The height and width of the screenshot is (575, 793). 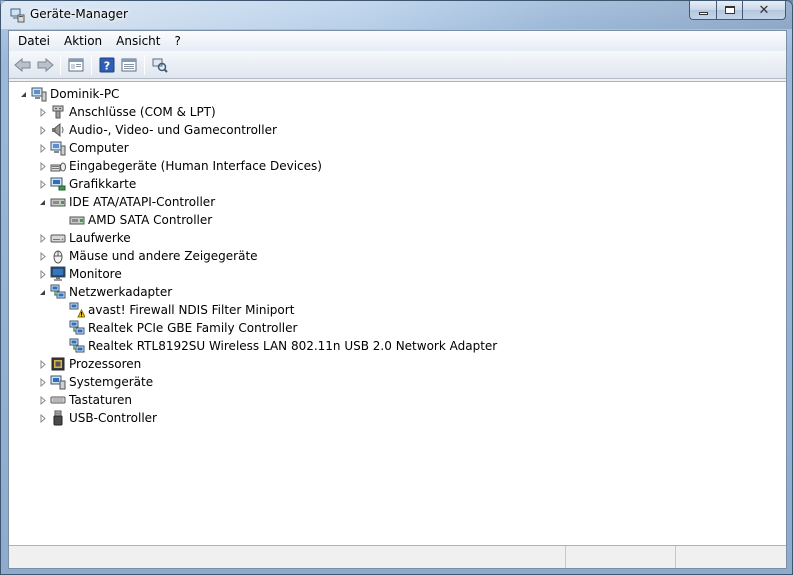 I want to click on tree-item-avast-firewall-ndis-filter-miniport: avast! Firewall NDIS Filter Miniport, so click(x=175, y=310).